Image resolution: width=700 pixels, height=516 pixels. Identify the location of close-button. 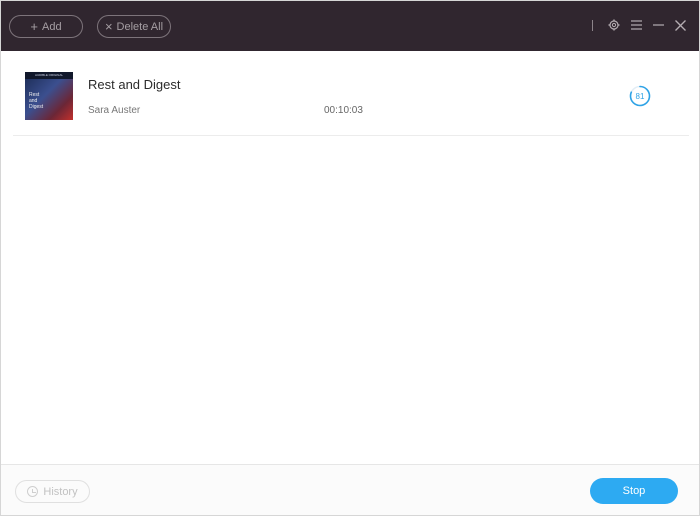
(680, 25).